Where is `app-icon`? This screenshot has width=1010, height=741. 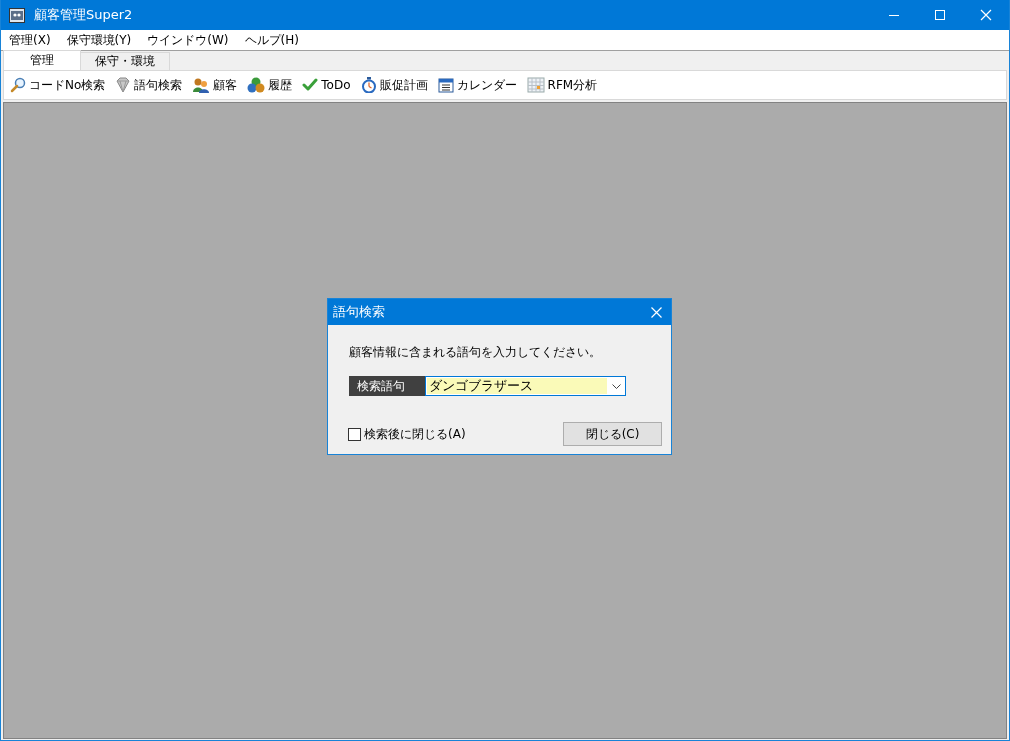 app-icon is located at coordinates (17, 15).